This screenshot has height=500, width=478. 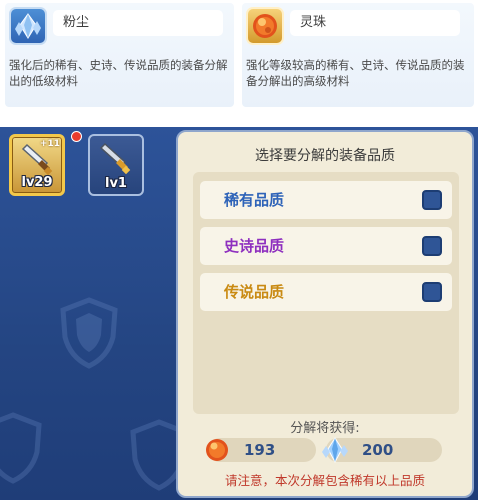 I want to click on orb-description: 强化等级较高的稀有、史诗、传说品质的装备分解出的高级材料, so click(x=355, y=73).